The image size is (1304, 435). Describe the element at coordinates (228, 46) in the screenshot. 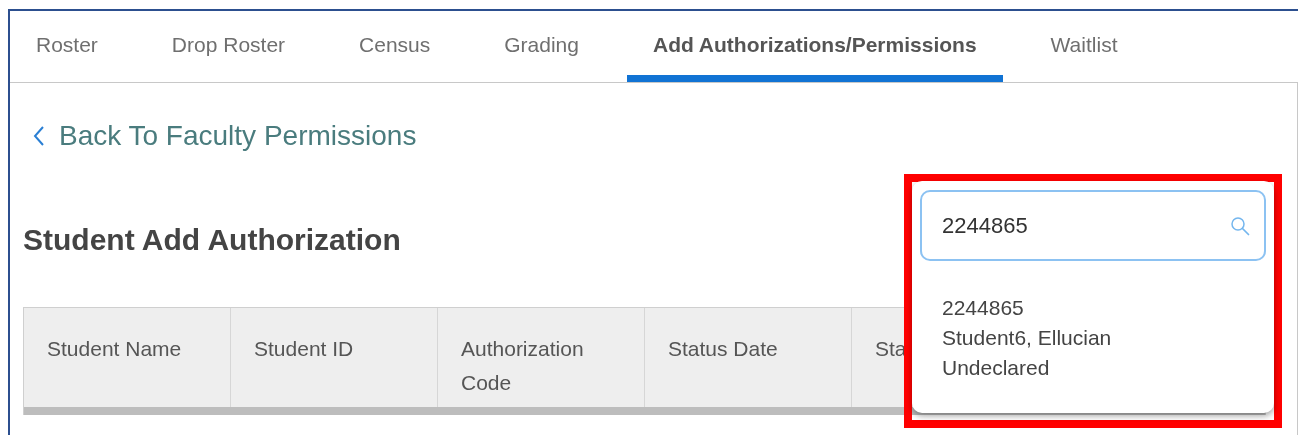

I see `tab: Drop Roster` at that location.